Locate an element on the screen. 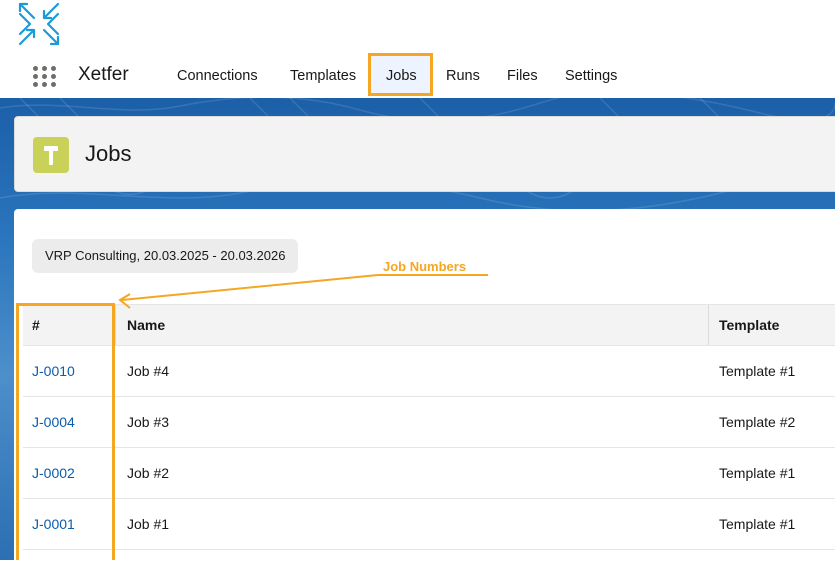  nav-item-runs: Runs is located at coordinates (463, 76).